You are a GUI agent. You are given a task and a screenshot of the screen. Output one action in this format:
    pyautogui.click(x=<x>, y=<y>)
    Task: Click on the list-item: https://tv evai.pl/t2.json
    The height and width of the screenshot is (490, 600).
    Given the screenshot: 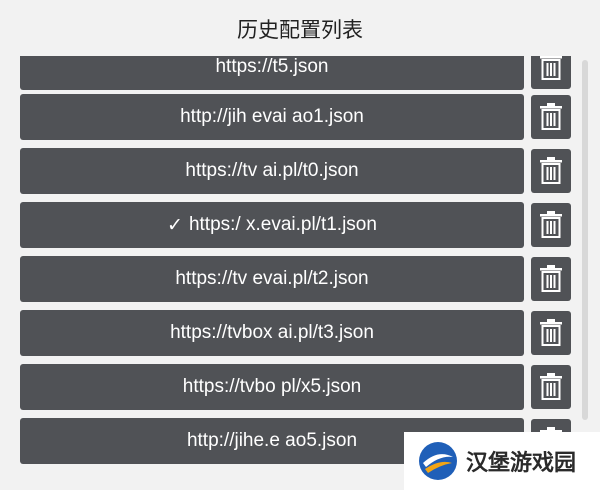 What is the action you would take?
    pyautogui.click(x=300, y=279)
    